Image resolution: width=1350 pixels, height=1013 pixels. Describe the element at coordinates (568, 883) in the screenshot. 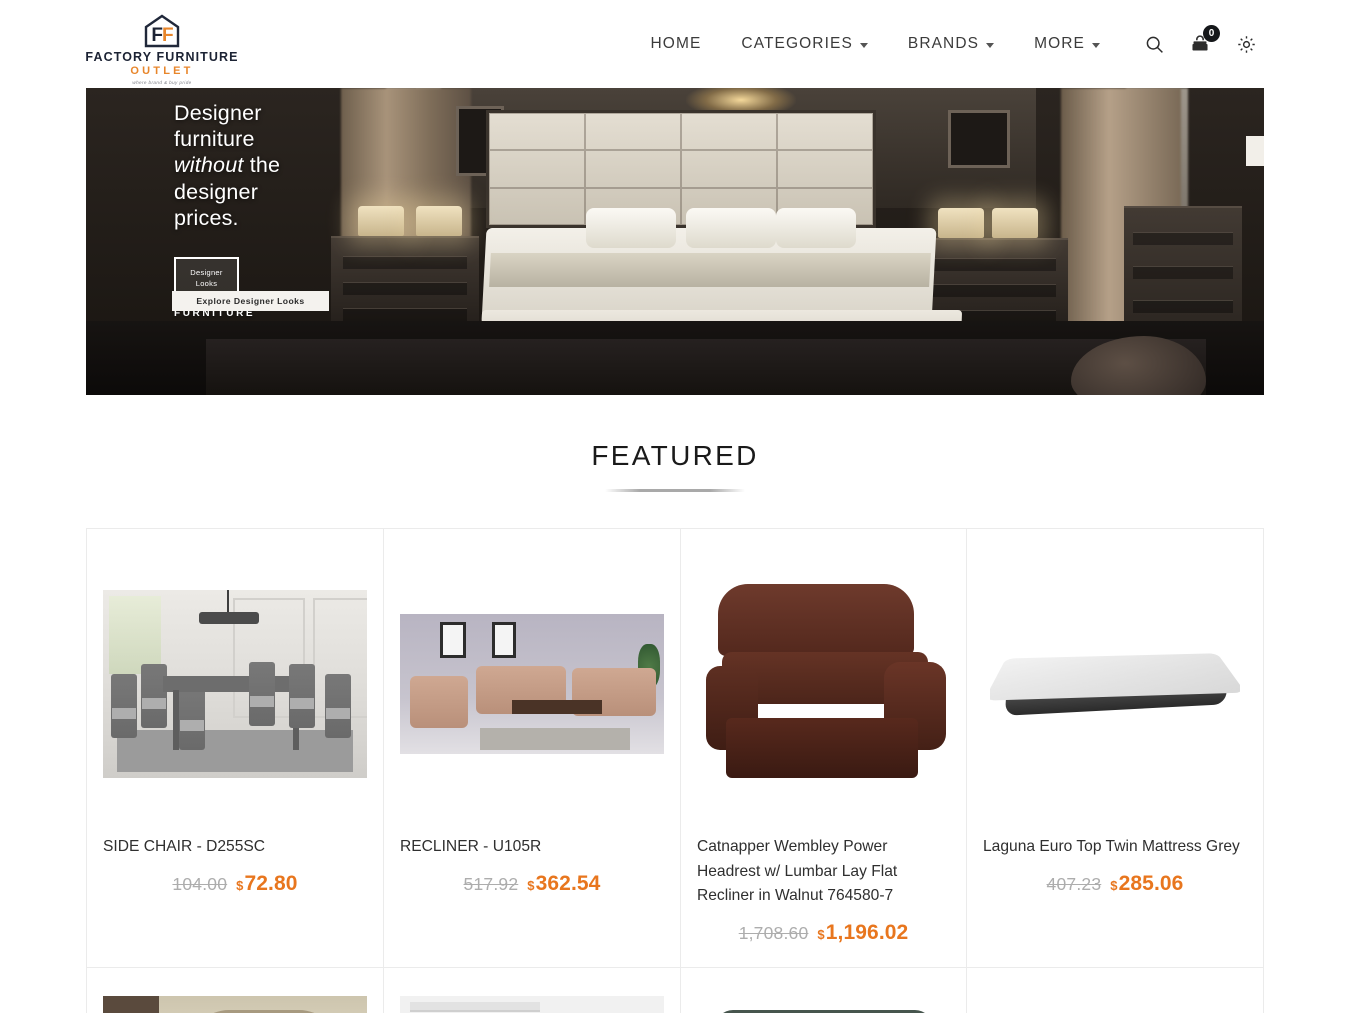

I see `product-price-sale-value: 362.54` at that location.